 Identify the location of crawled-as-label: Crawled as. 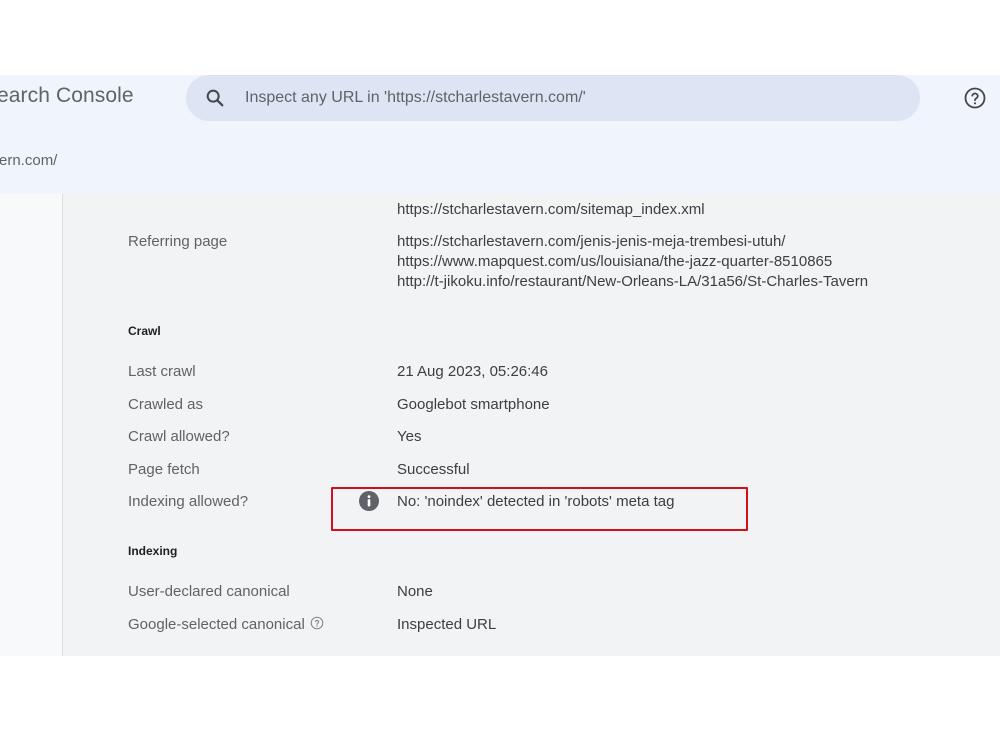
(166, 404).